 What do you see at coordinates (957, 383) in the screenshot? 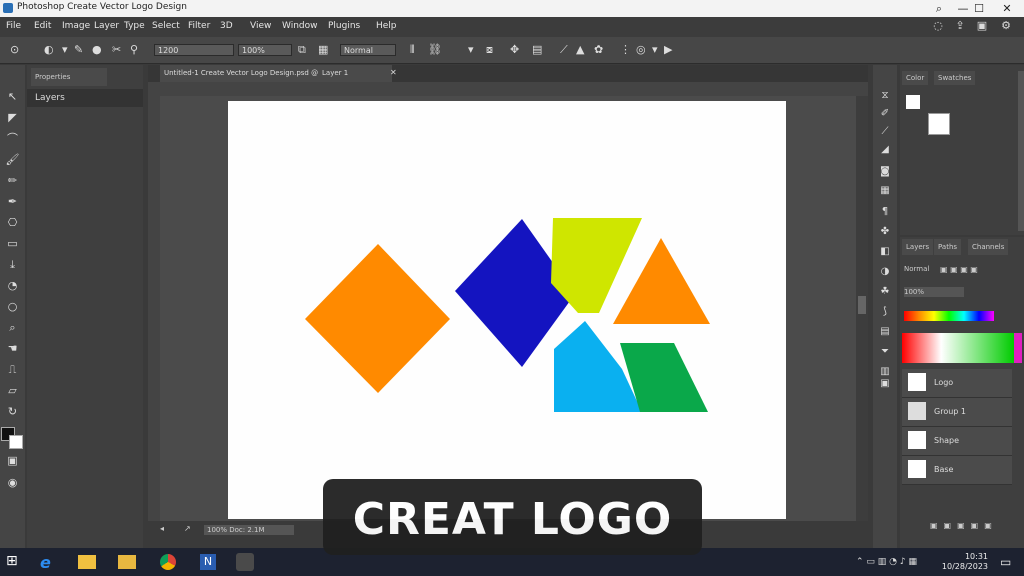
I see `layer-row: Logo` at bounding box center [957, 383].